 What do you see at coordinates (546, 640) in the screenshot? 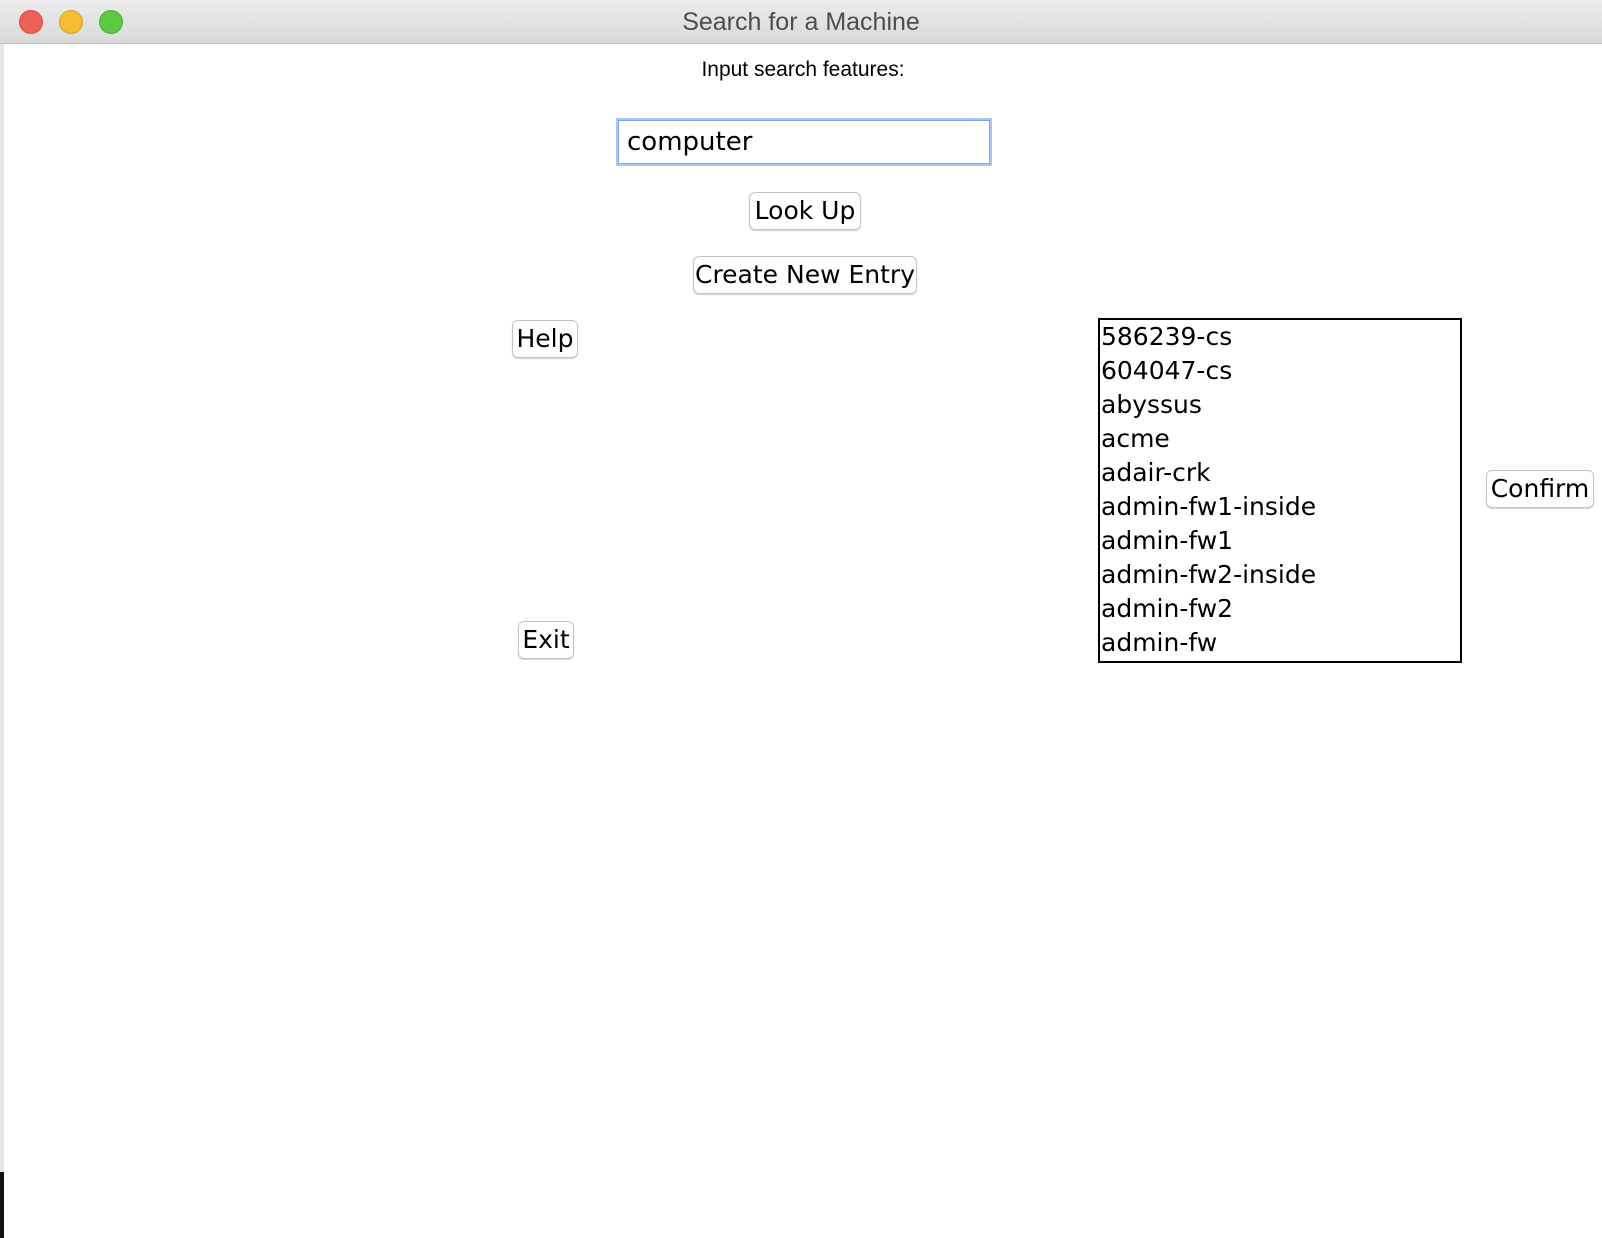
I see `exit-button: Exit` at bounding box center [546, 640].